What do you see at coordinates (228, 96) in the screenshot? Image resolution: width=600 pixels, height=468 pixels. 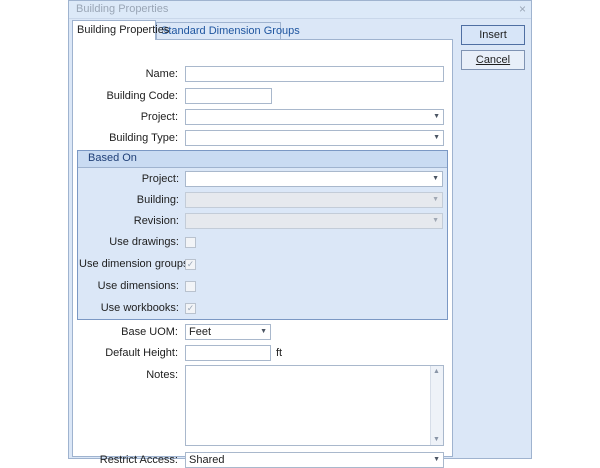 I see `building-code-input` at bounding box center [228, 96].